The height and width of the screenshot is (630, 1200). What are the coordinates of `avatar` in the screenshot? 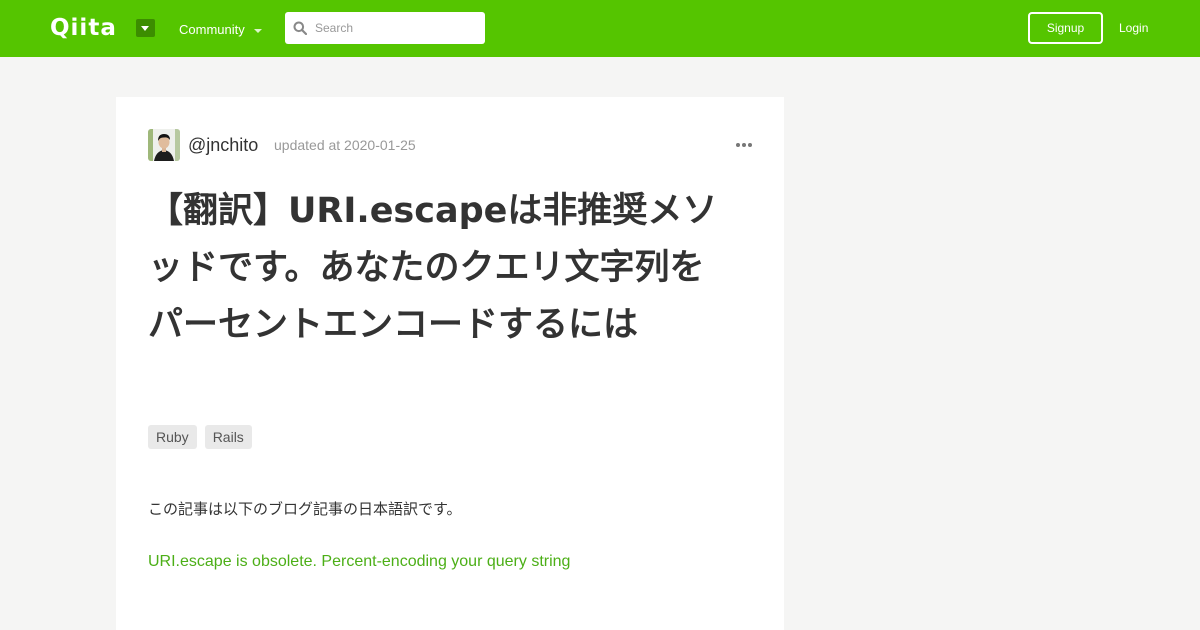 It's located at (164, 145).